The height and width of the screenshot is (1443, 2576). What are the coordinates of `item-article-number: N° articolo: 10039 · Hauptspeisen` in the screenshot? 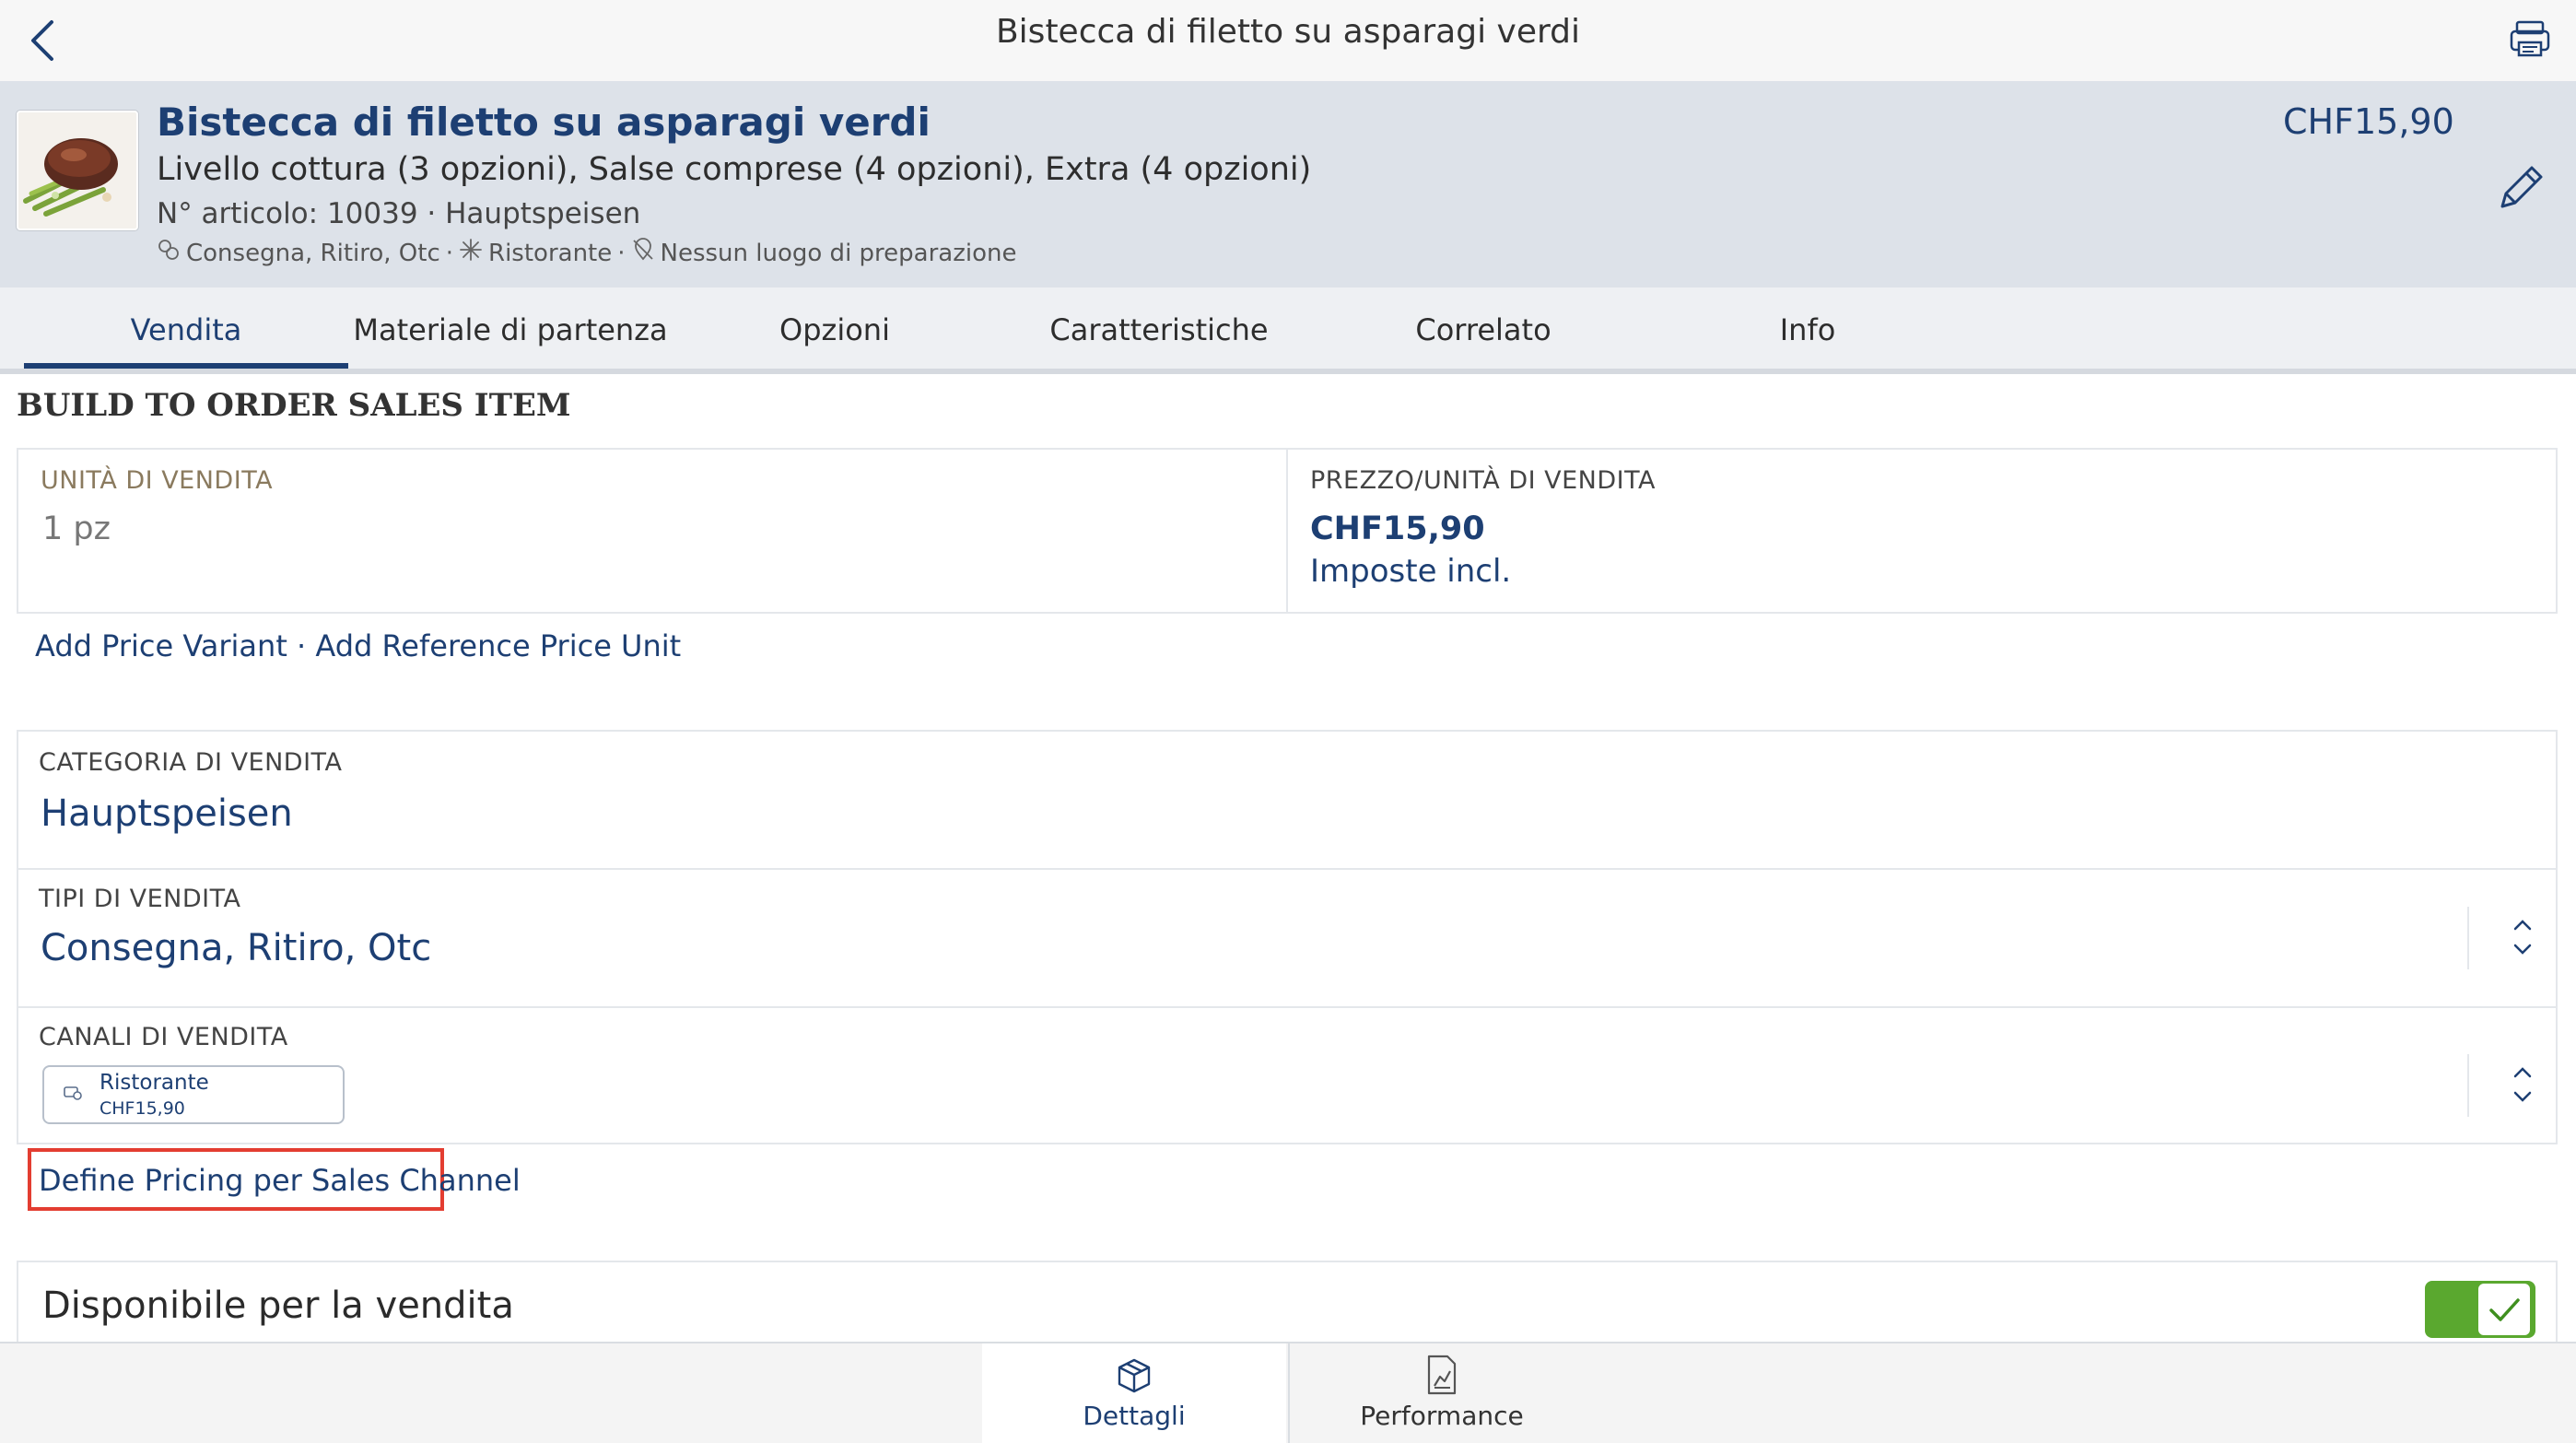 It's located at (399, 213).